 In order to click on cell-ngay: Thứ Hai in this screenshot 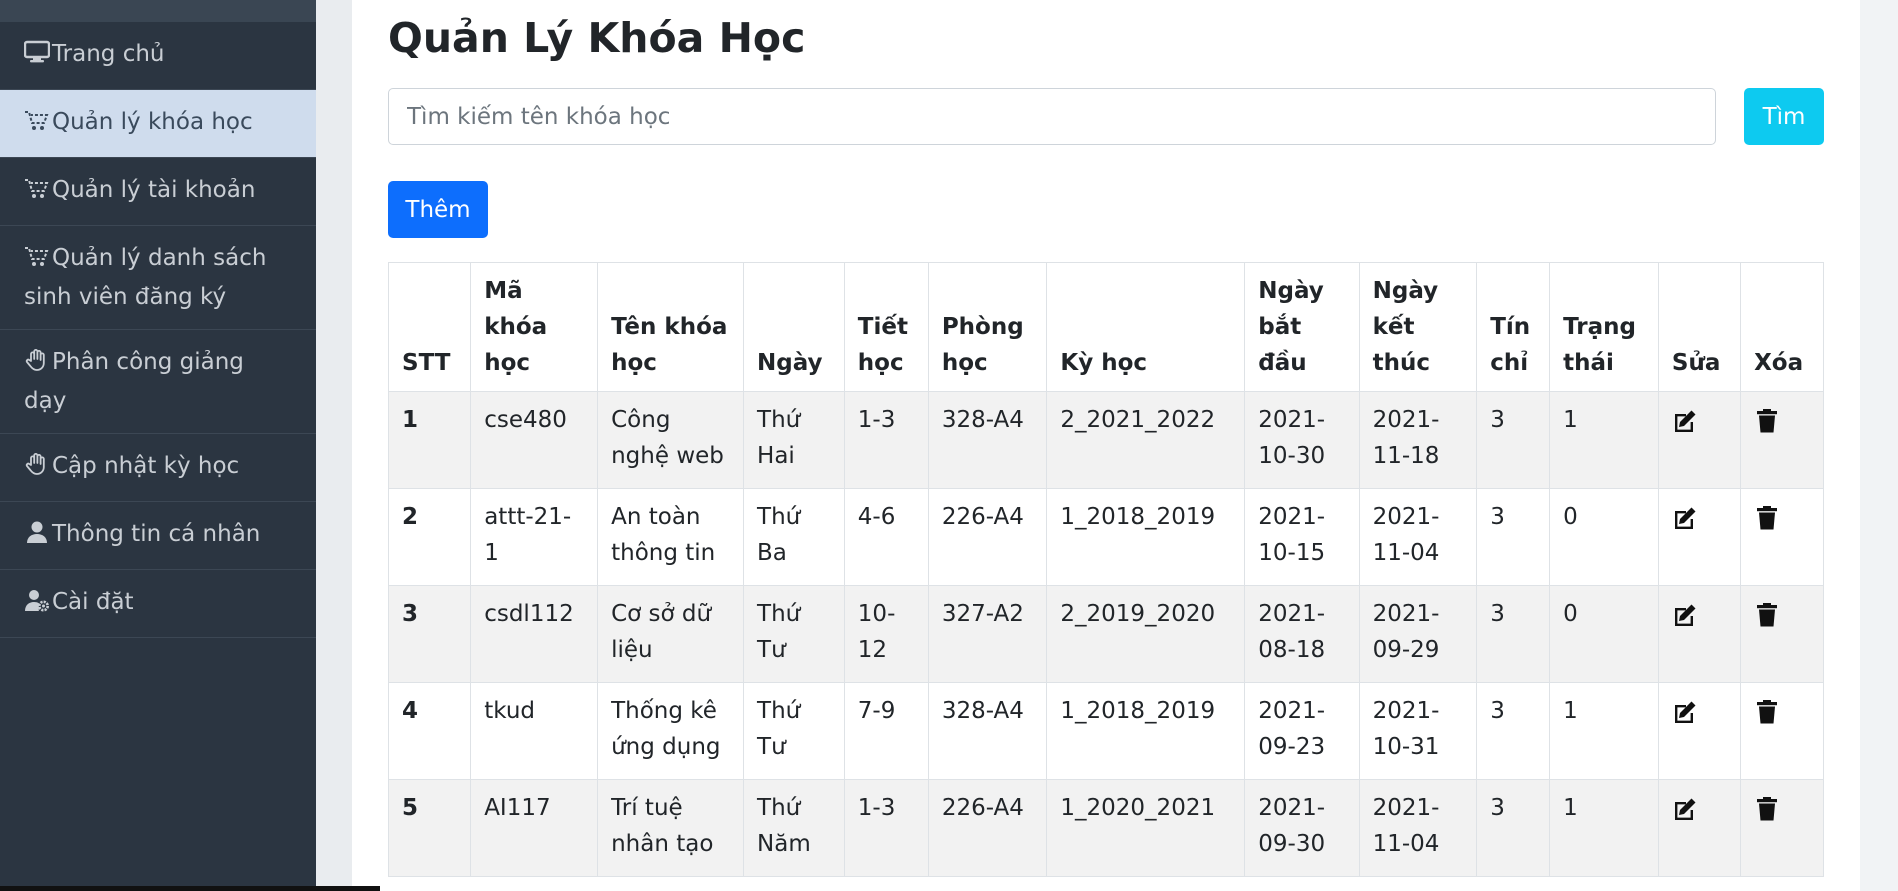, I will do `click(794, 440)`.